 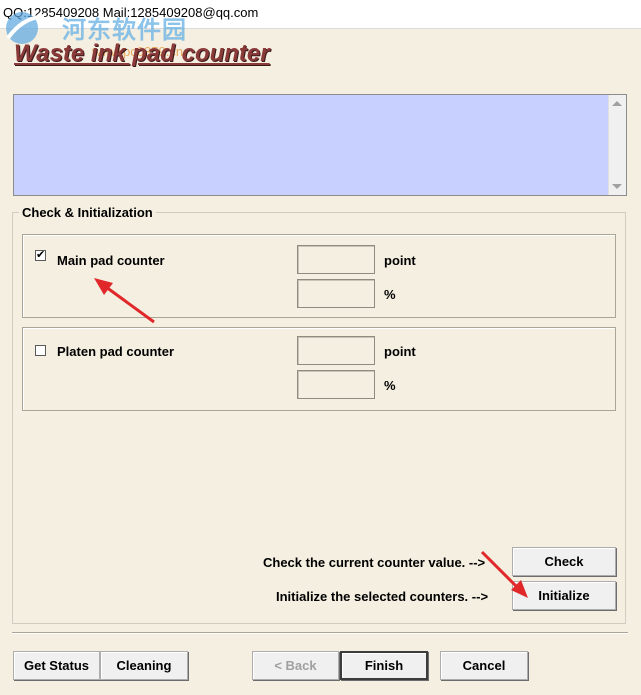 I want to click on platen-pad-point-field, so click(x=336, y=350).